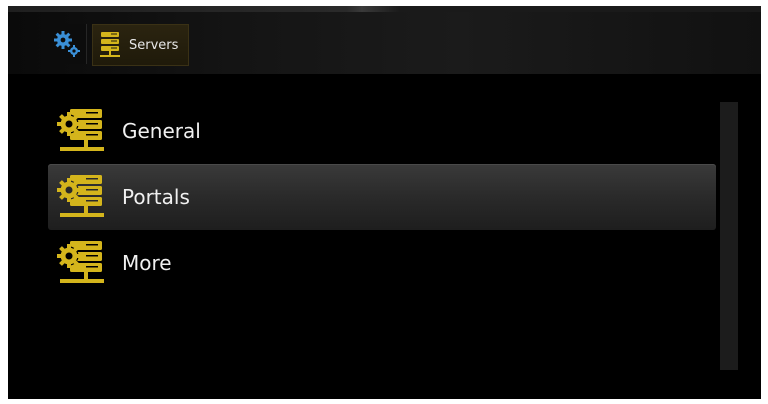  I want to click on menu-item-more: More, so click(382, 263).